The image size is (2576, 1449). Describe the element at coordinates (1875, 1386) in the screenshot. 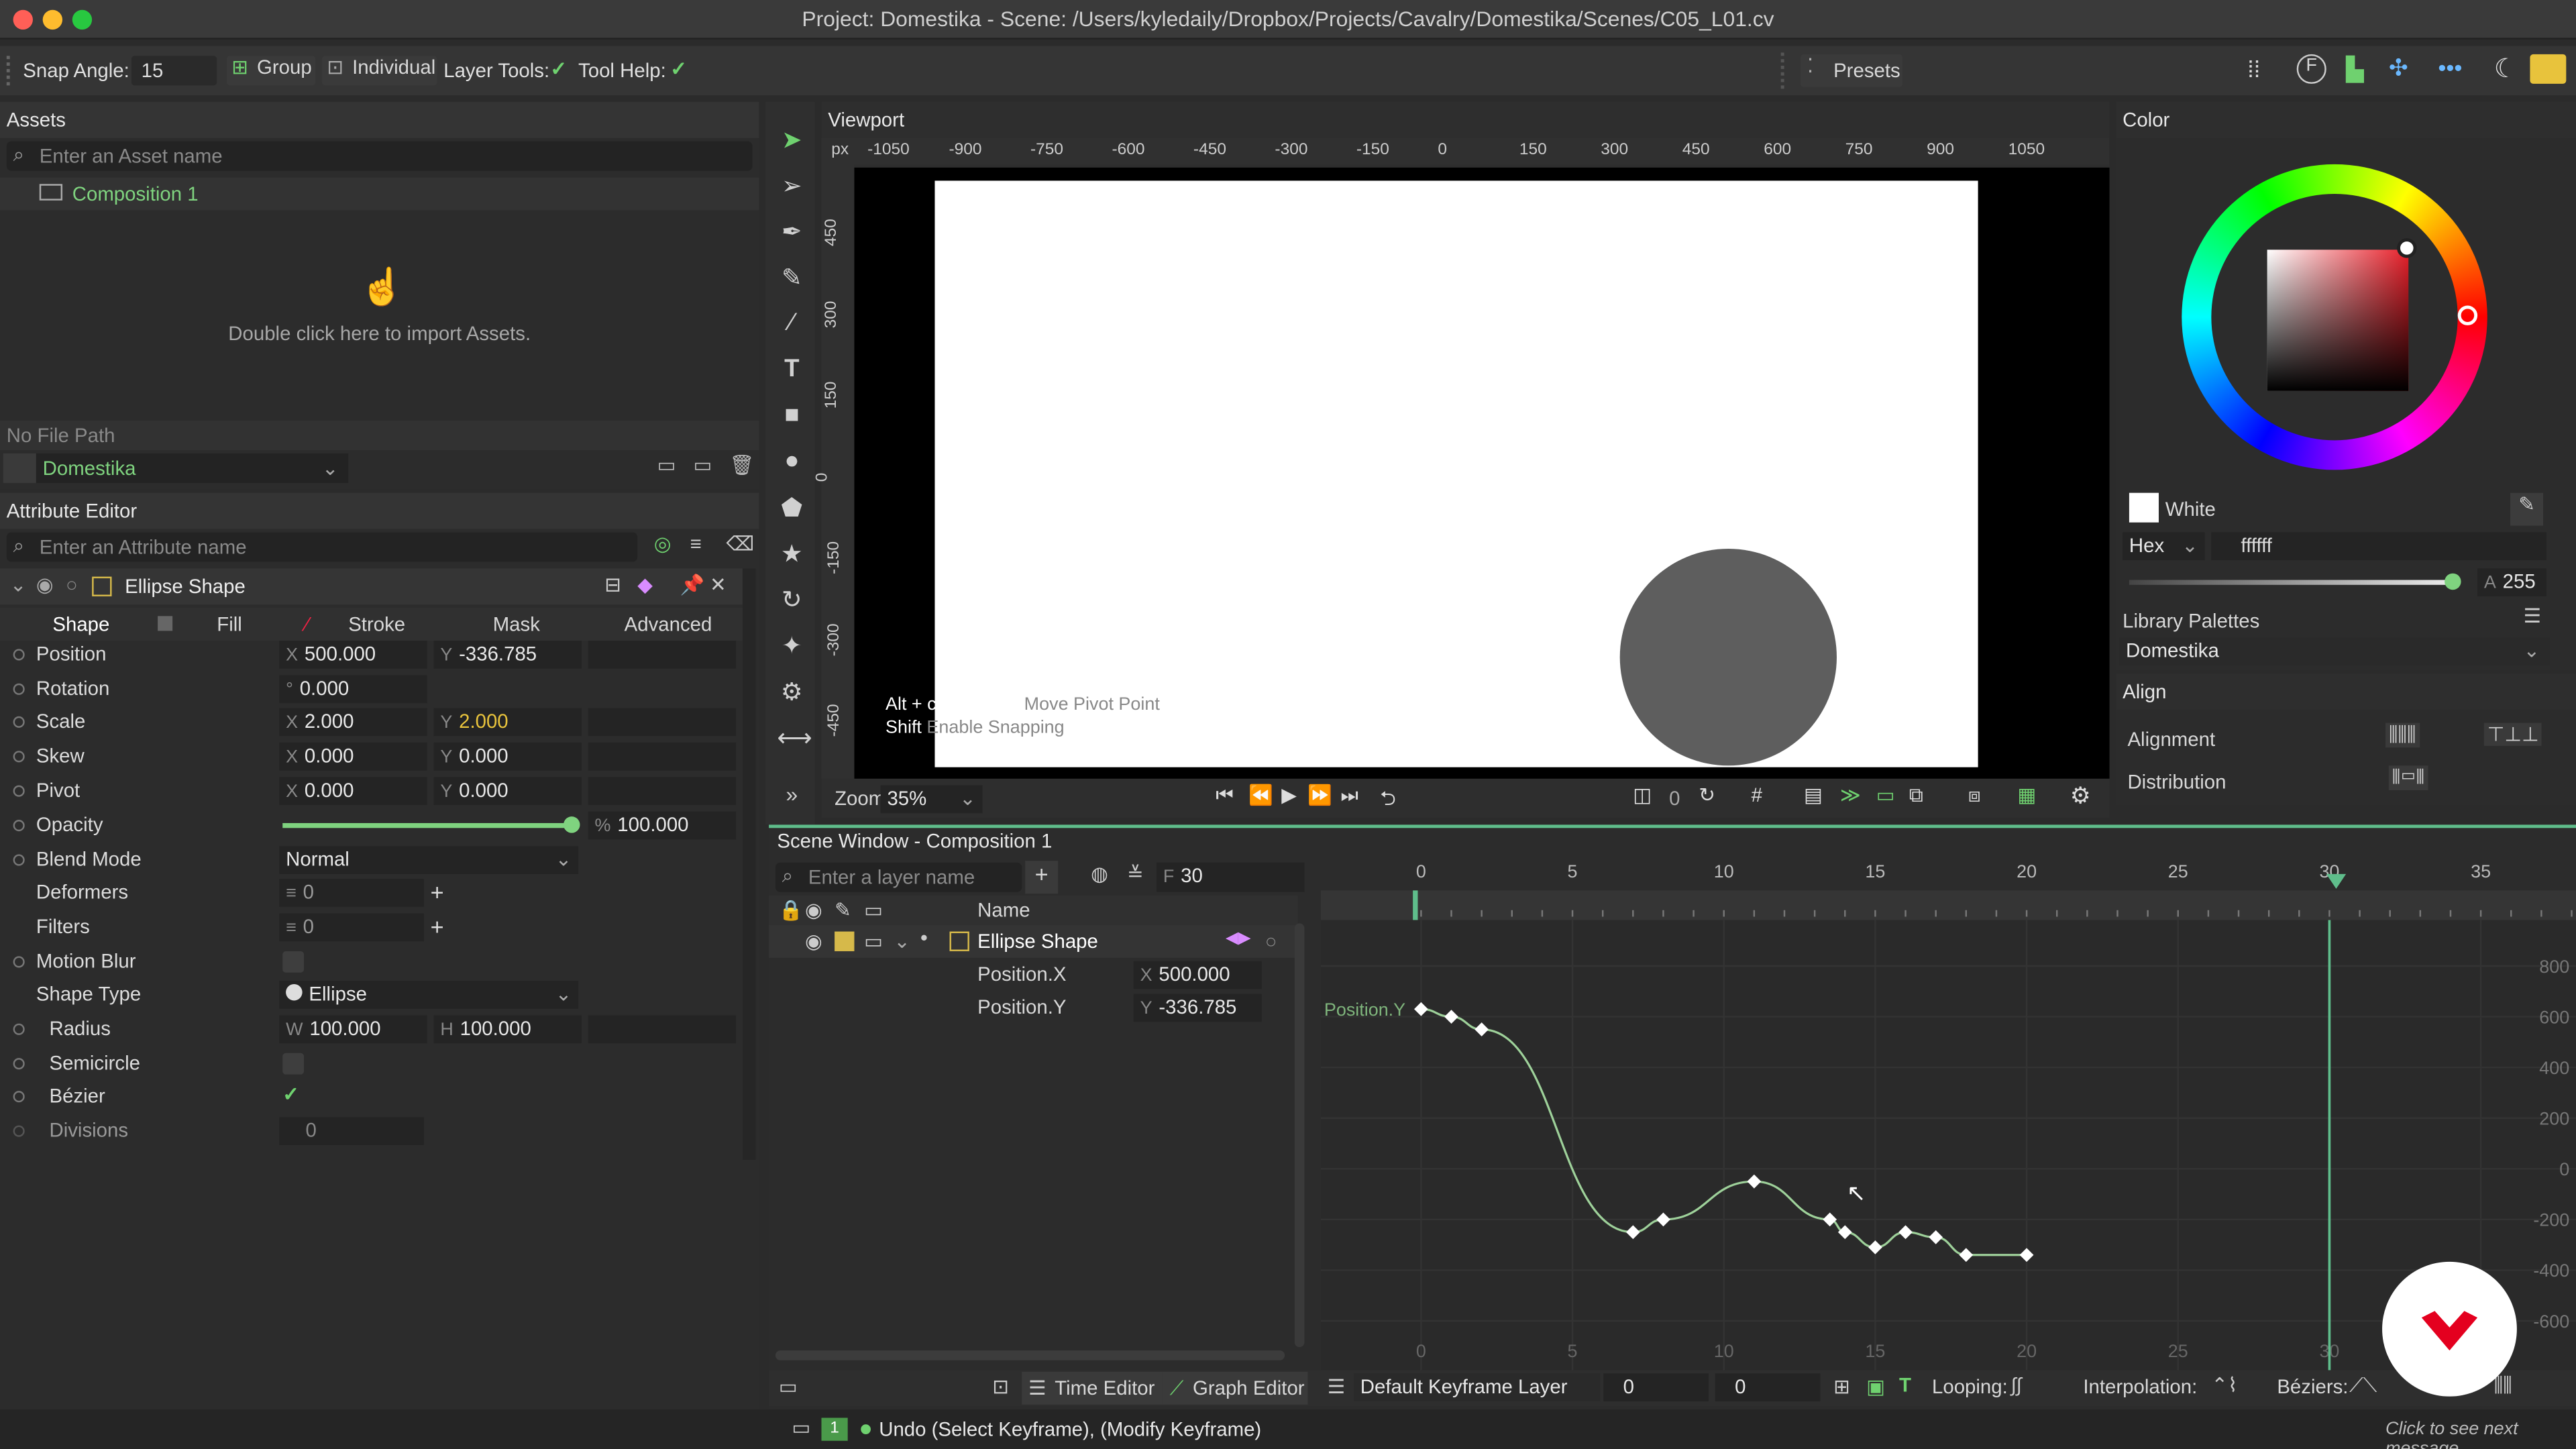

I see `lock-keys-icon: ▣` at that location.